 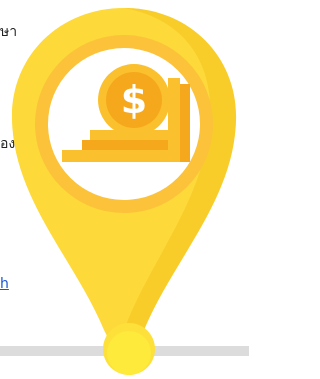 I want to click on coin-stack-base, so click(x=117, y=156).